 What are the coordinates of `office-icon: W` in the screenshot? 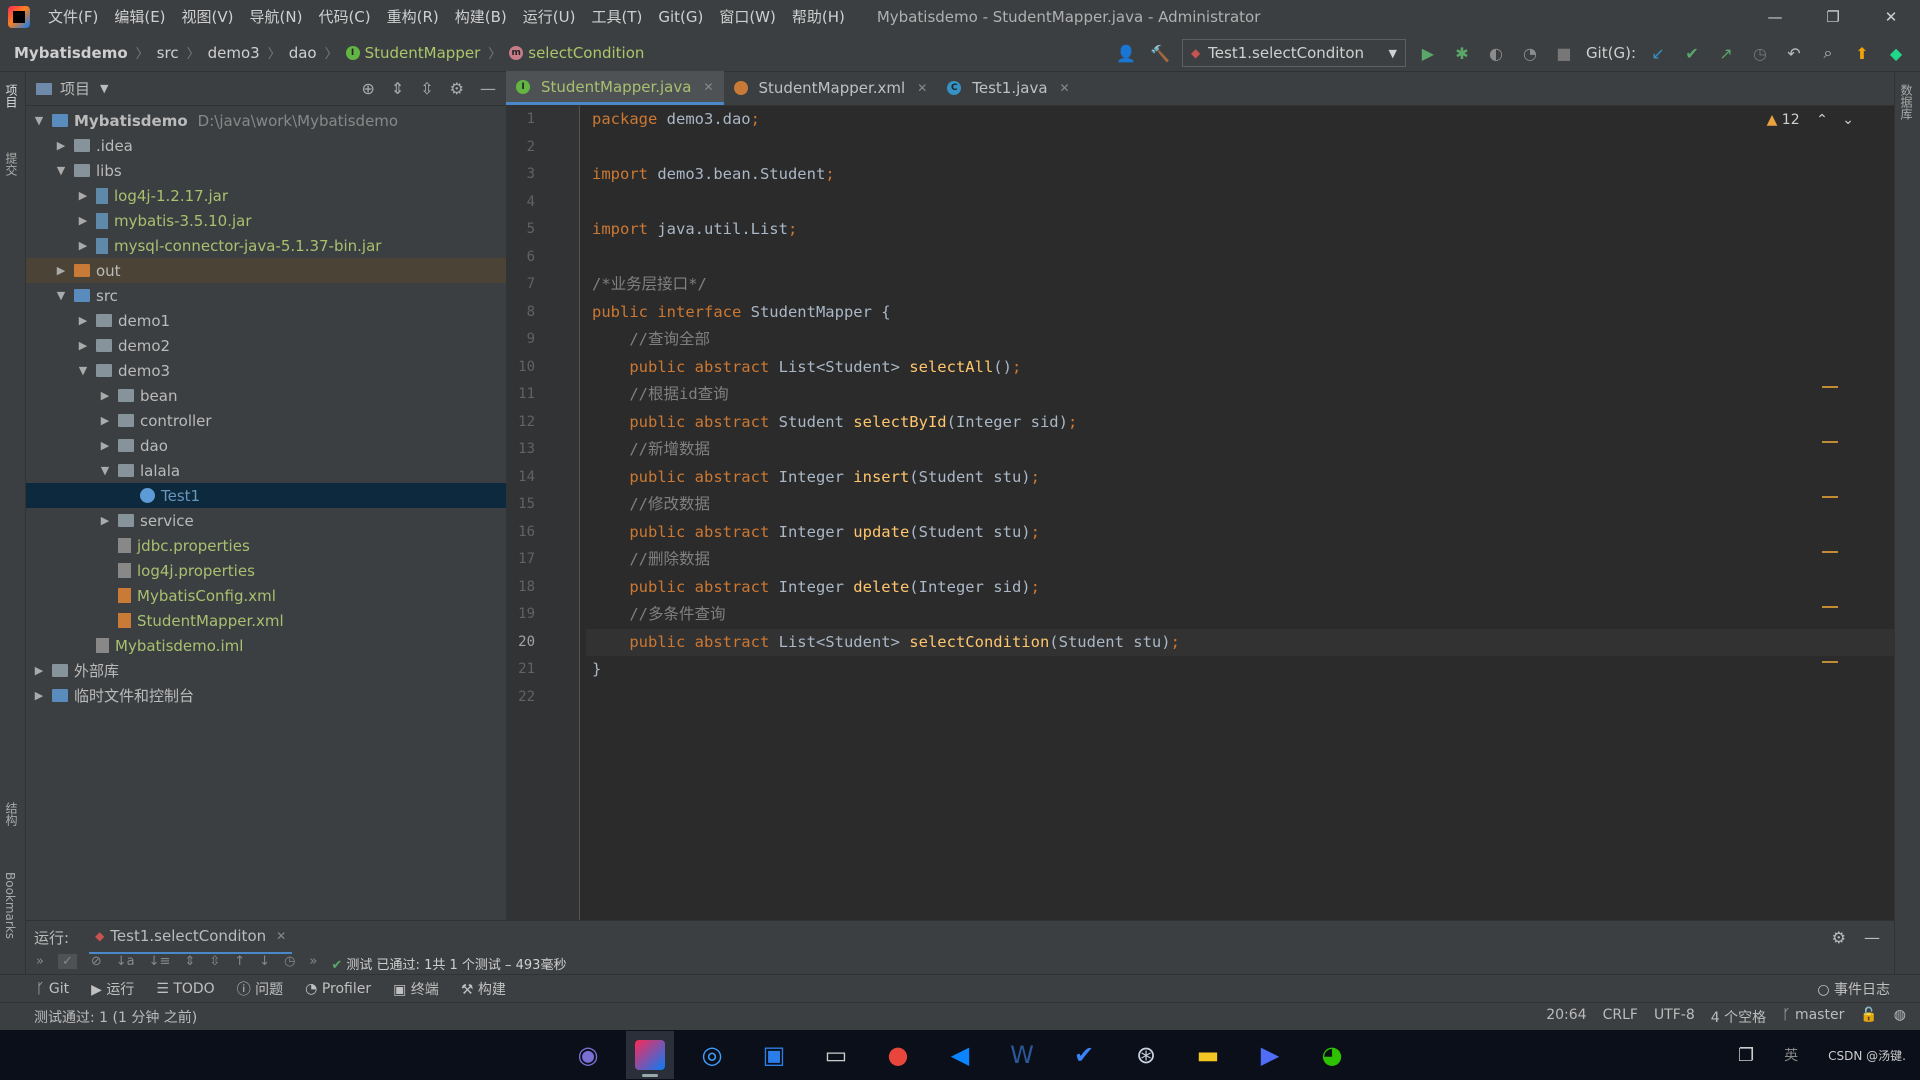 It's located at (1022, 1055).